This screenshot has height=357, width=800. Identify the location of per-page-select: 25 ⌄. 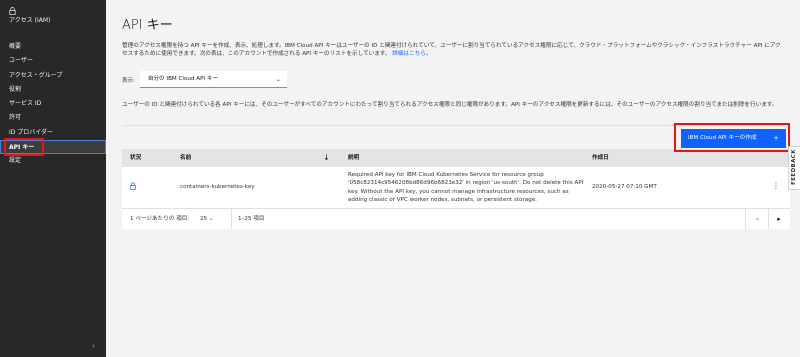
(207, 219).